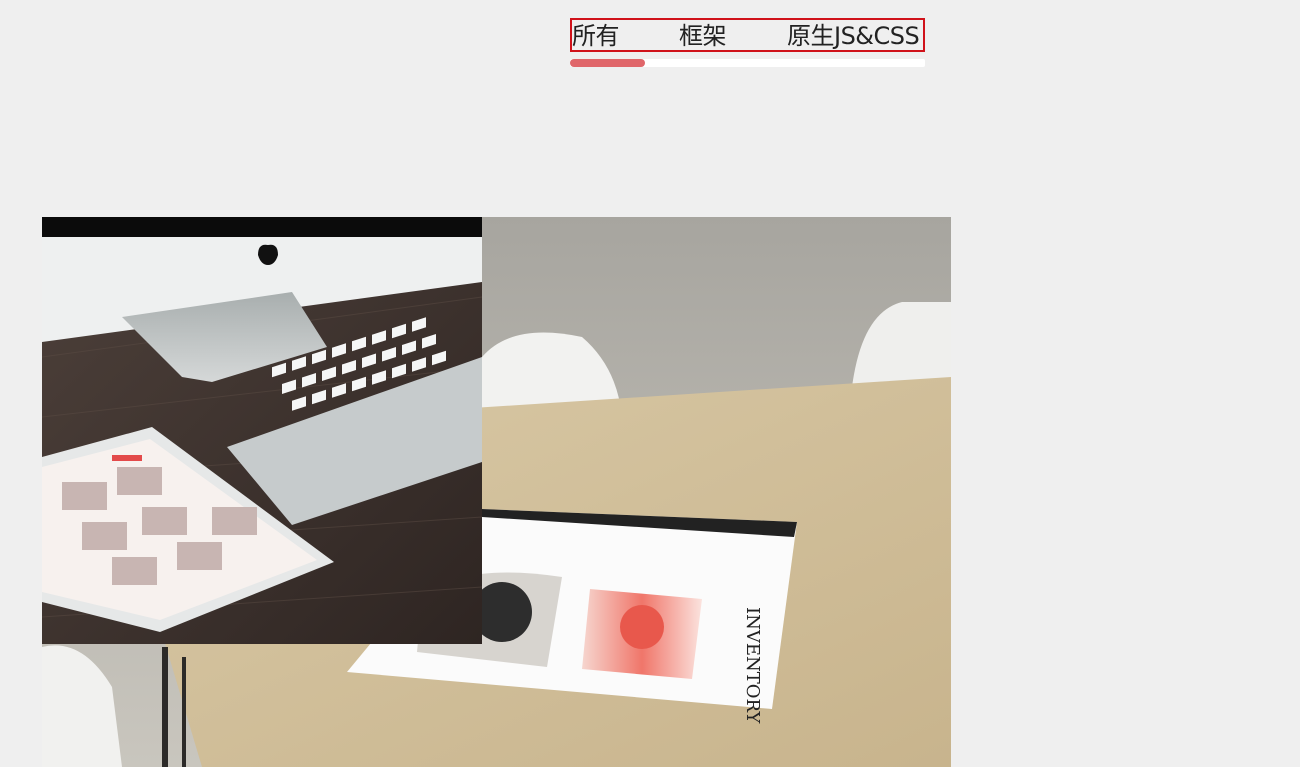 This screenshot has width=1300, height=767. Describe the element at coordinates (703, 35) in the screenshot. I see `tab-framework: 框架` at that location.